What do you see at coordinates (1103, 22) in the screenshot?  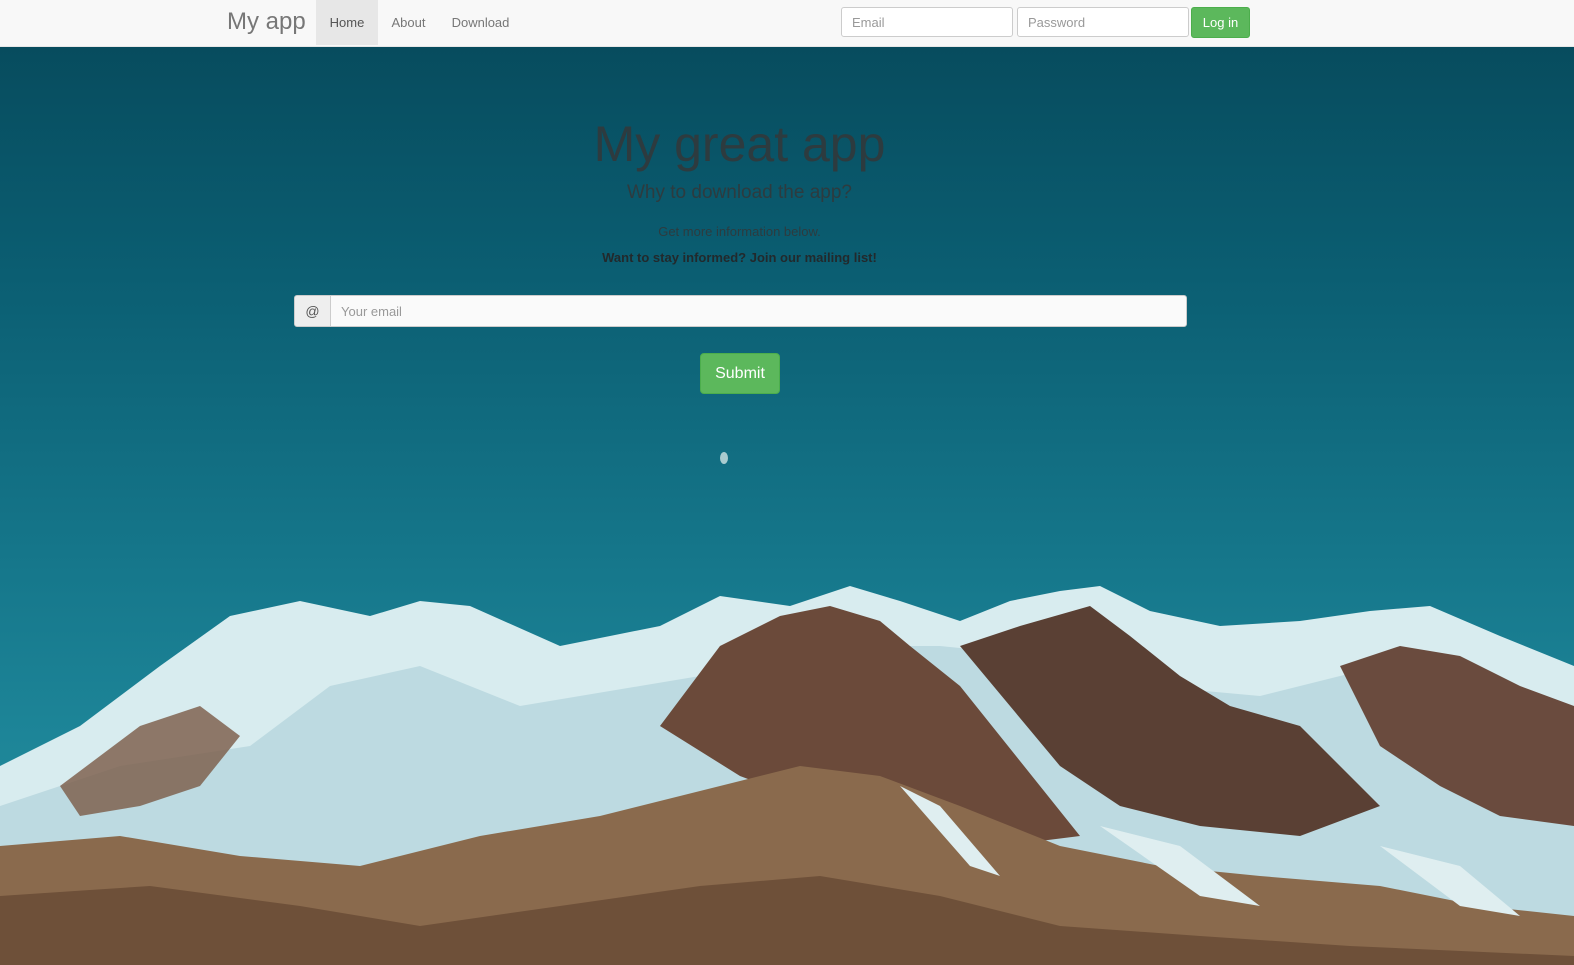 I see `login-password-input` at bounding box center [1103, 22].